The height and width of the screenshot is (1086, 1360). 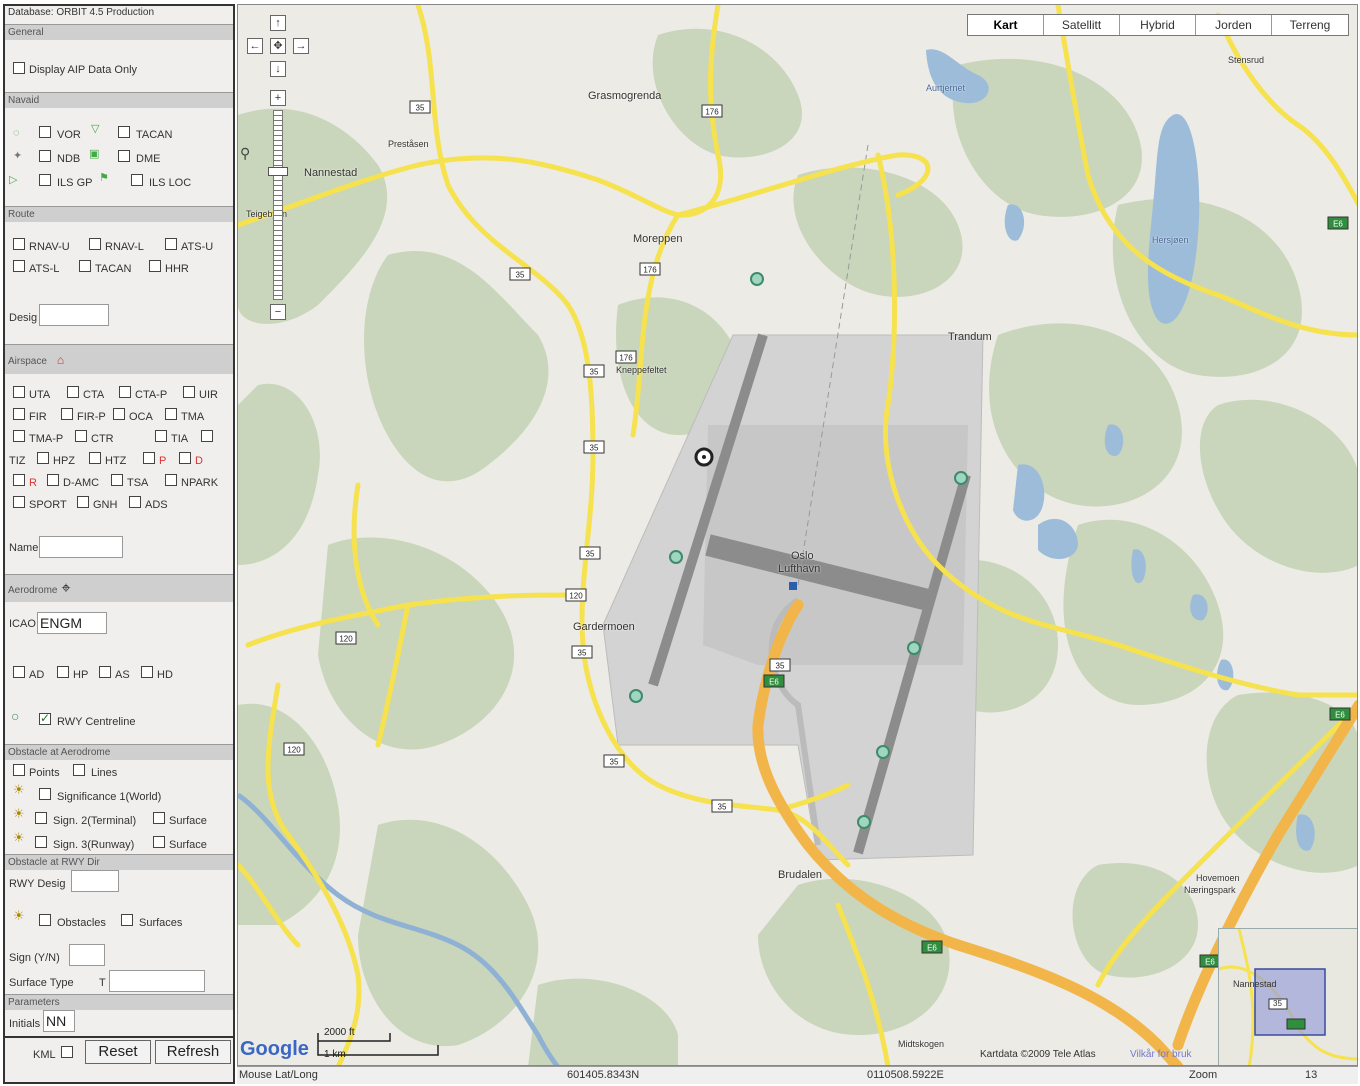 What do you see at coordinates (137, 180) in the screenshot?
I see `ils-loc-checkbox` at bounding box center [137, 180].